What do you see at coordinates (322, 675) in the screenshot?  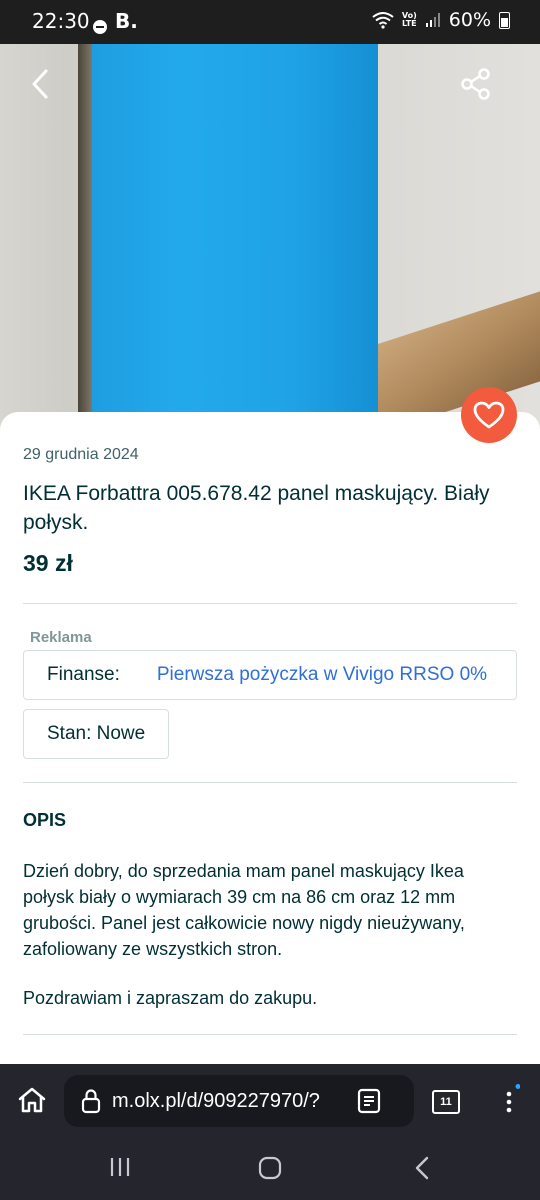 I see `ad-link: Pierwsza pożyczka w Vivigo RRSO 0%` at bounding box center [322, 675].